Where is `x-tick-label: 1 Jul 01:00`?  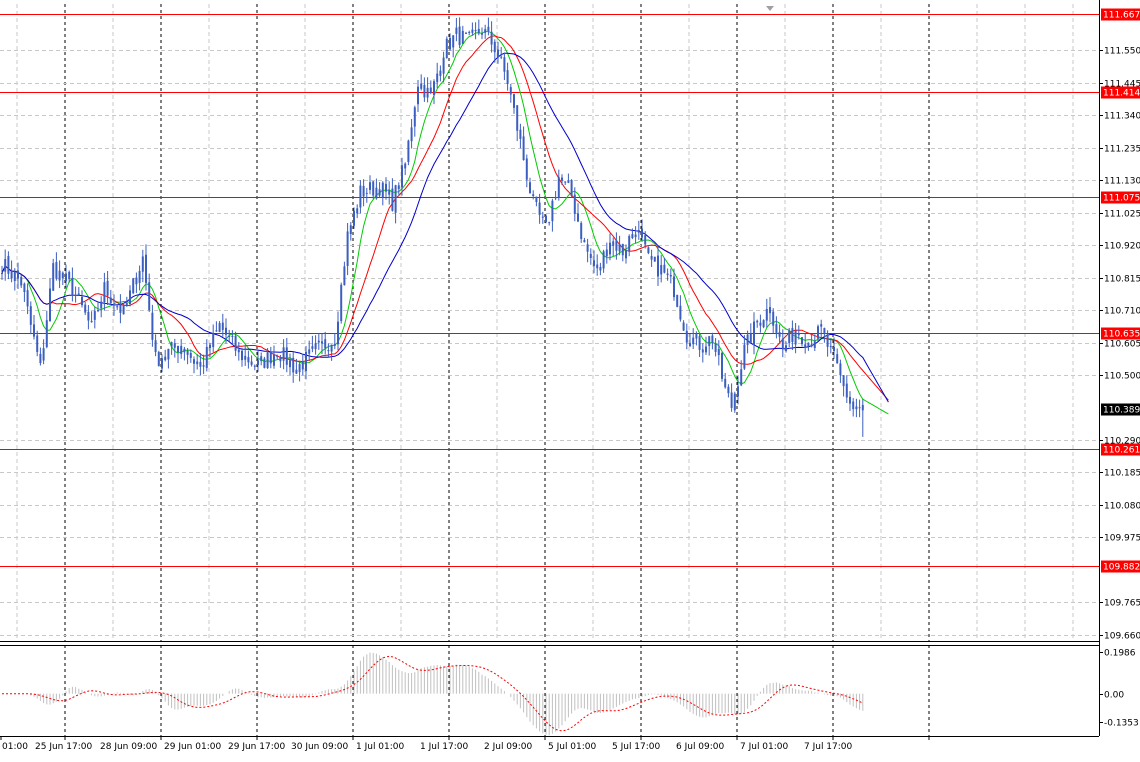 x-tick-label: 1 Jul 01:00 is located at coordinates (380, 747).